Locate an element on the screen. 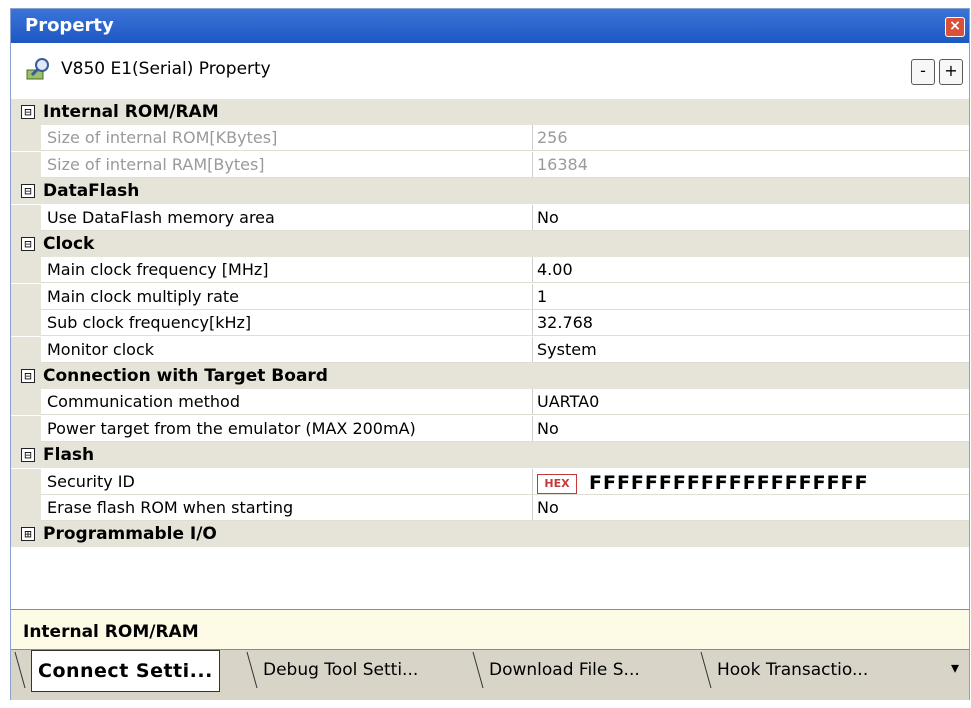 The height and width of the screenshot is (708, 971). property-row: Communication method UARTA0 is located at coordinates (490, 402).